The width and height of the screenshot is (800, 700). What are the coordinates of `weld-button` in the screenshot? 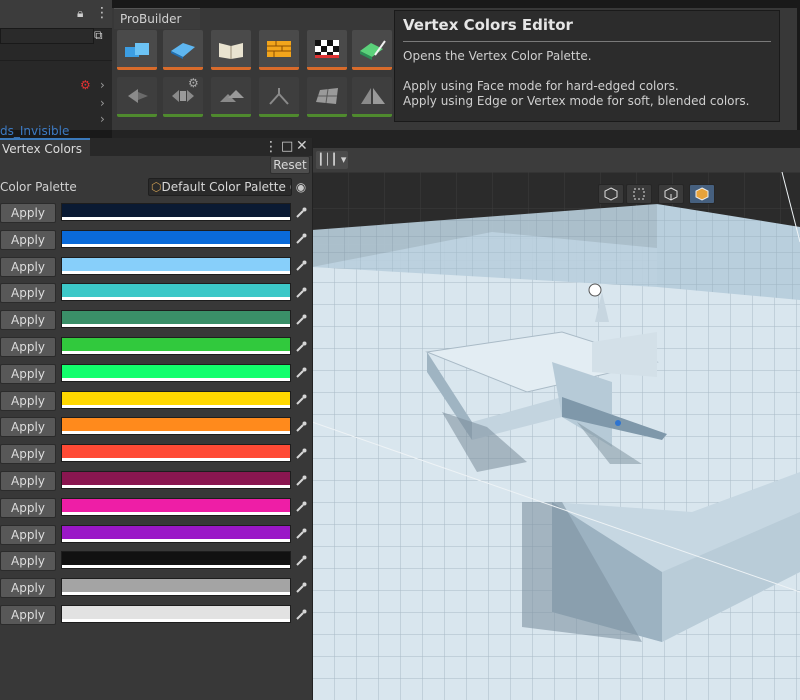 It's located at (279, 97).